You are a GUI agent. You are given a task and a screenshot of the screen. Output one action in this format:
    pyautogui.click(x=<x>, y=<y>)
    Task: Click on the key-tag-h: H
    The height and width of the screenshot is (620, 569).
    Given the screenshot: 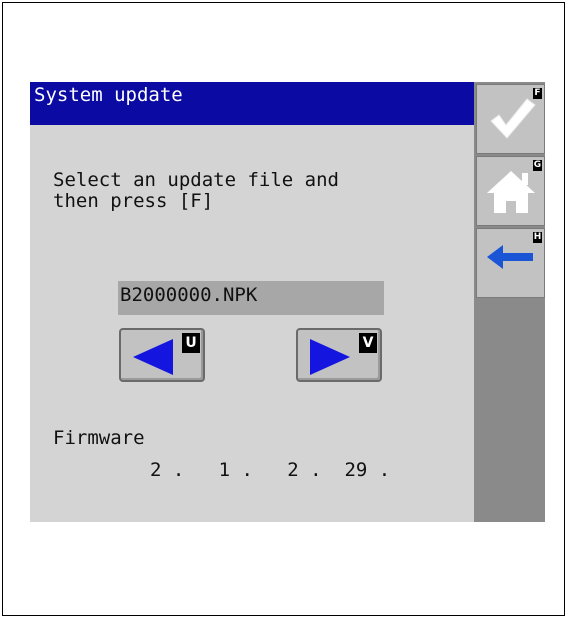 What is the action you would take?
    pyautogui.click(x=537, y=237)
    